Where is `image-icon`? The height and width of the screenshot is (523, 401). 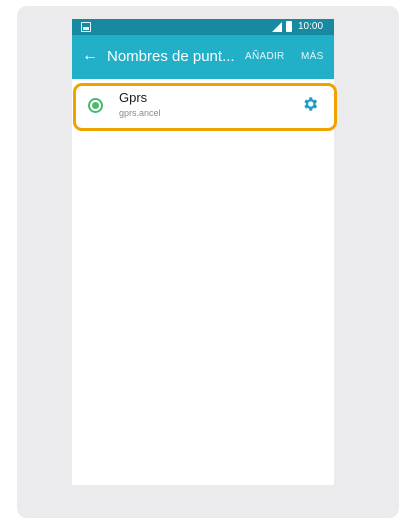
image-icon is located at coordinates (86, 27).